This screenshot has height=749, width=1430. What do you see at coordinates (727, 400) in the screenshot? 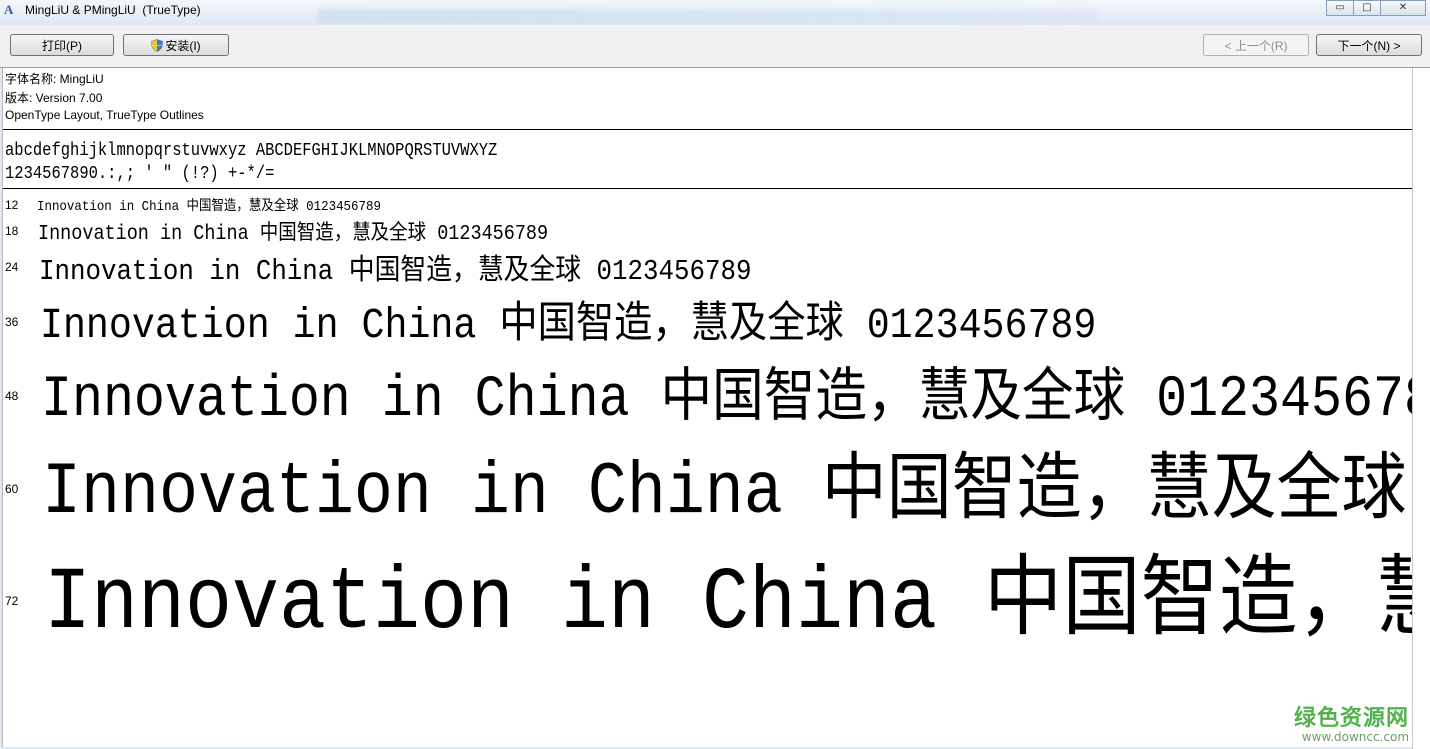
I see `sample-text-48: Innovation in China 中国智造，慧及全球 0123456789` at bounding box center [727, 400].